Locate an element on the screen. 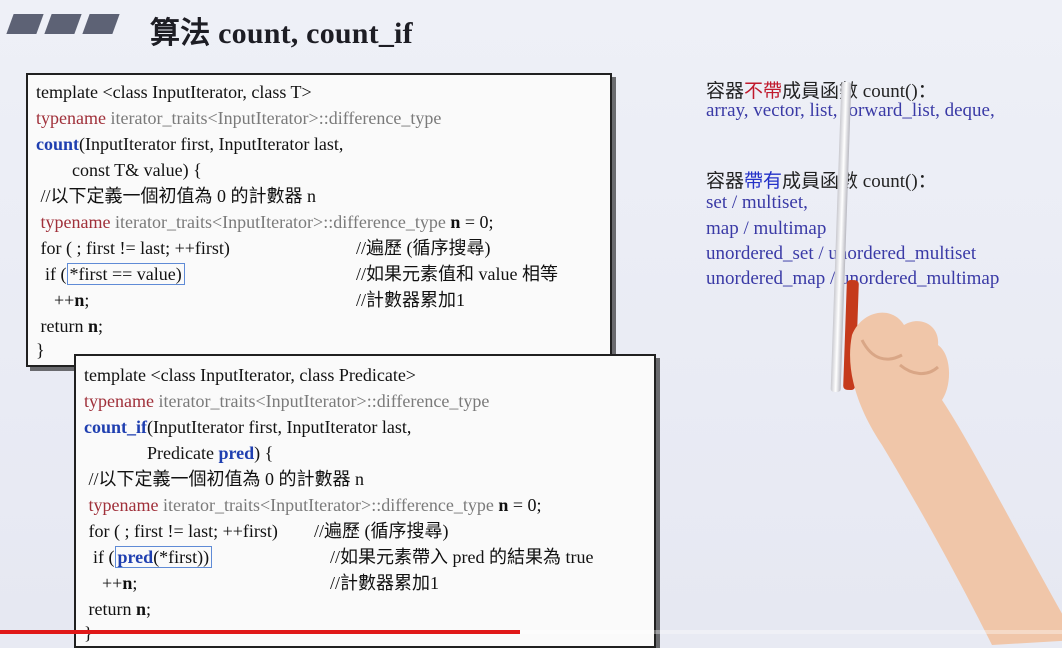 This screenshot has width=1062, height=648. highlight-condition: pred(*first)) is located at coordinates (163, 557).